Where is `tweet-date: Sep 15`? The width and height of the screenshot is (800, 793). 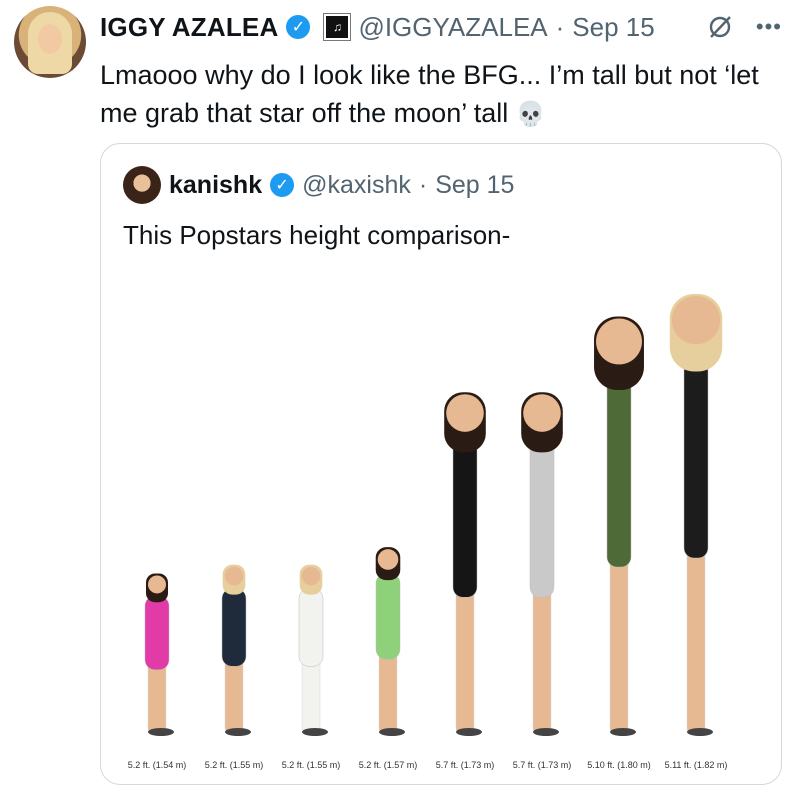
tweet-date: Sep 15 is located at coordinates (613, 27).